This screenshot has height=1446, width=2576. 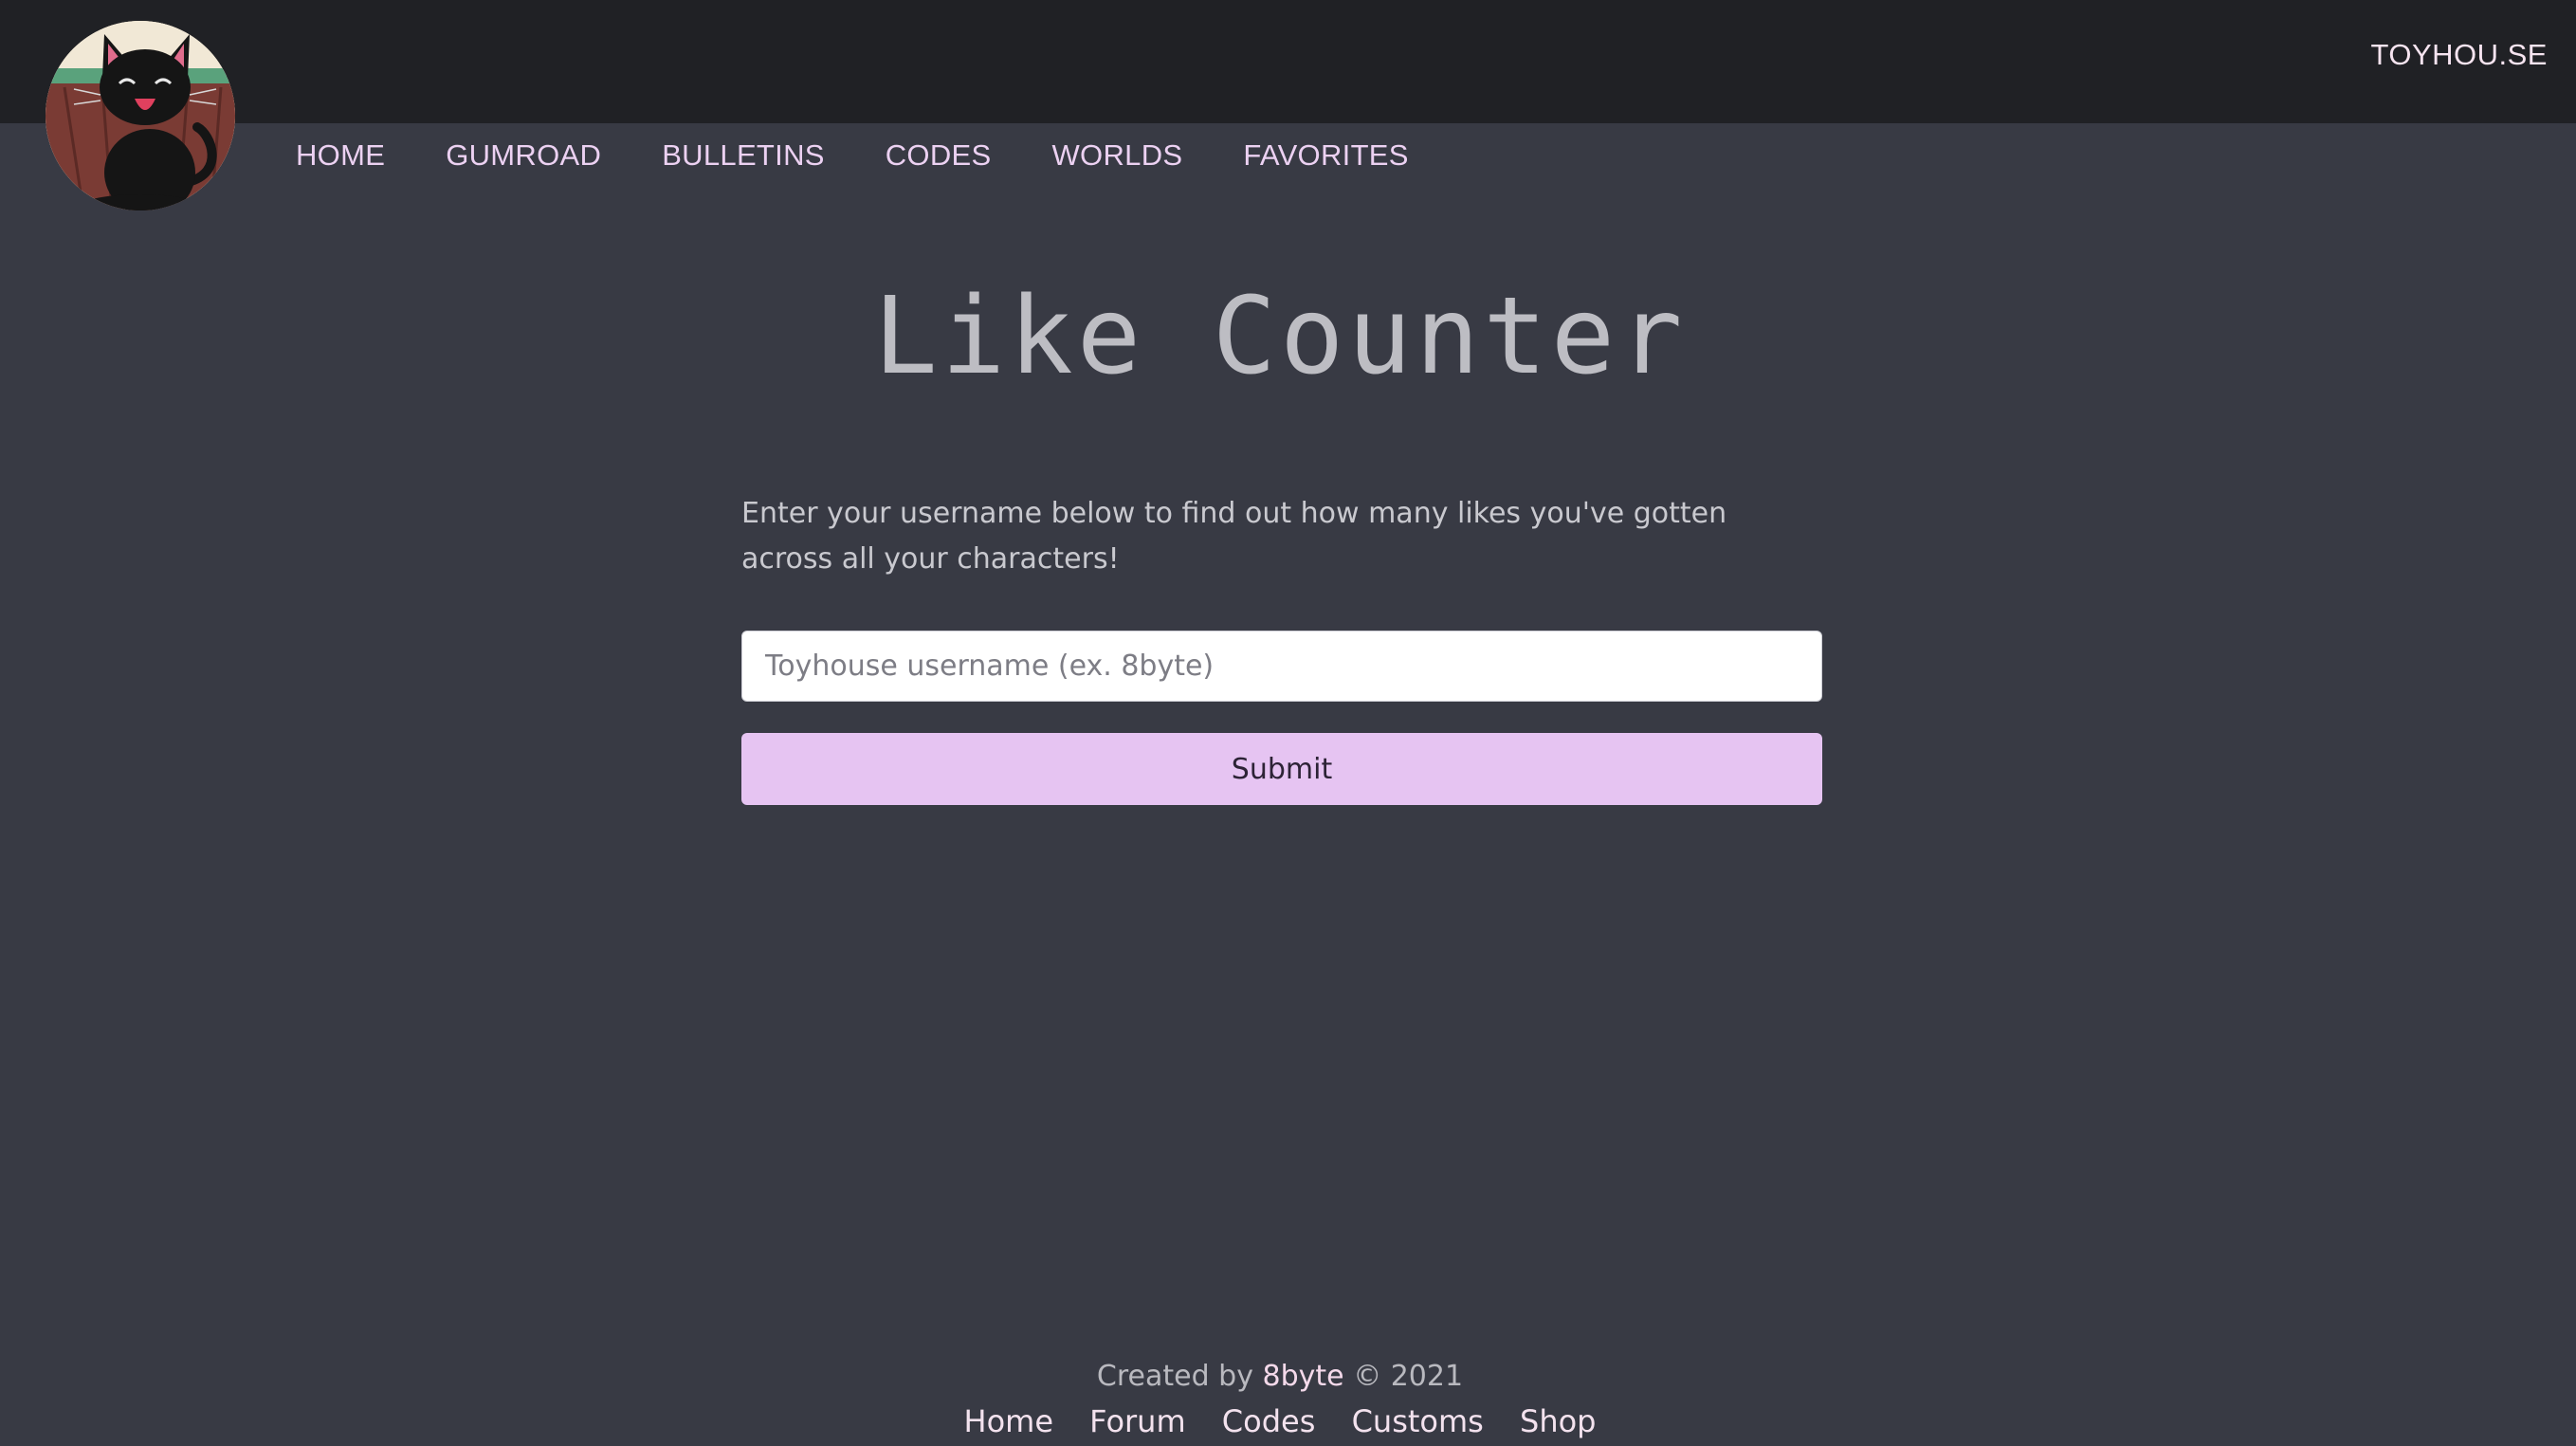 What do you see at coordinates (1558, 1421) in the screenshot?
I see `footer-link-shop: Shop` at bounding box center [1558, 1421].